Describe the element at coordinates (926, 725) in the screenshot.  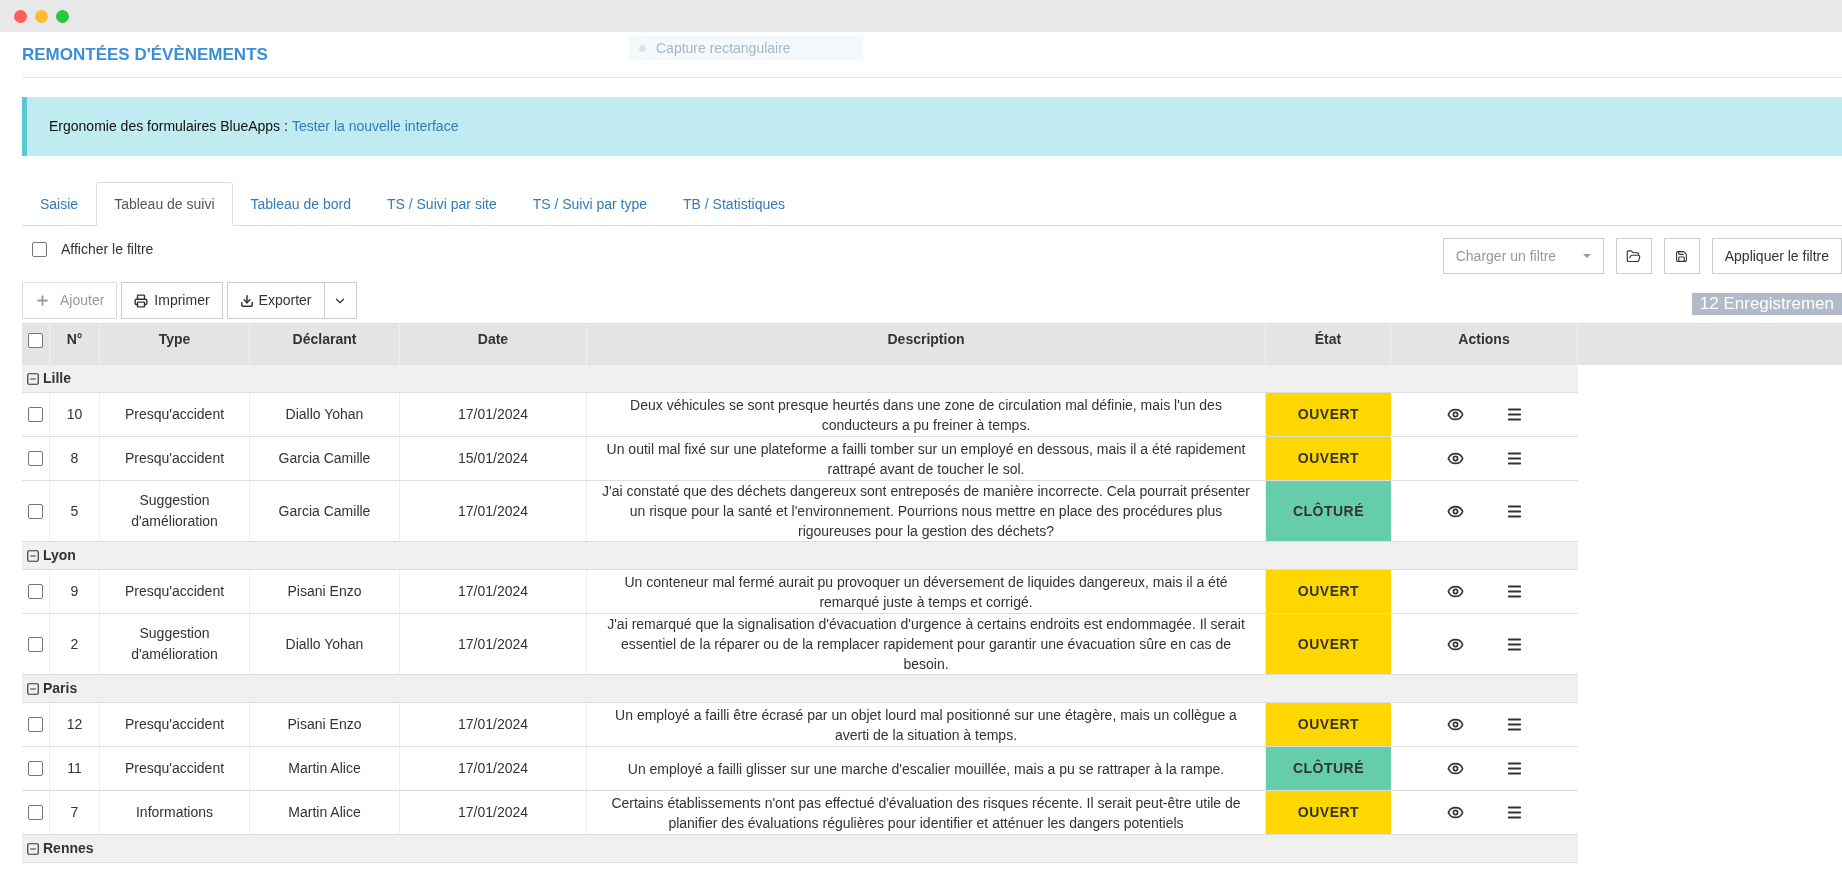
I see `description-cell-text: Un employé a failli être écrasé par un objet lourd mal positionné sur une étagère, mais un collègue a averti de la situation à temps.` at that location.